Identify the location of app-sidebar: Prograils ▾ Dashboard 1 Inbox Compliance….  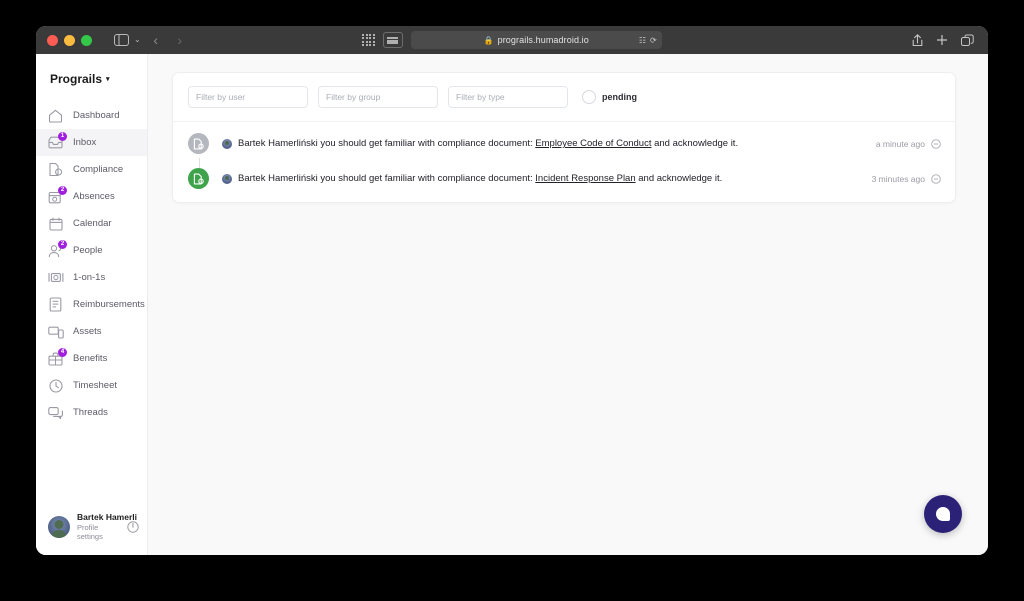
(92, 304).